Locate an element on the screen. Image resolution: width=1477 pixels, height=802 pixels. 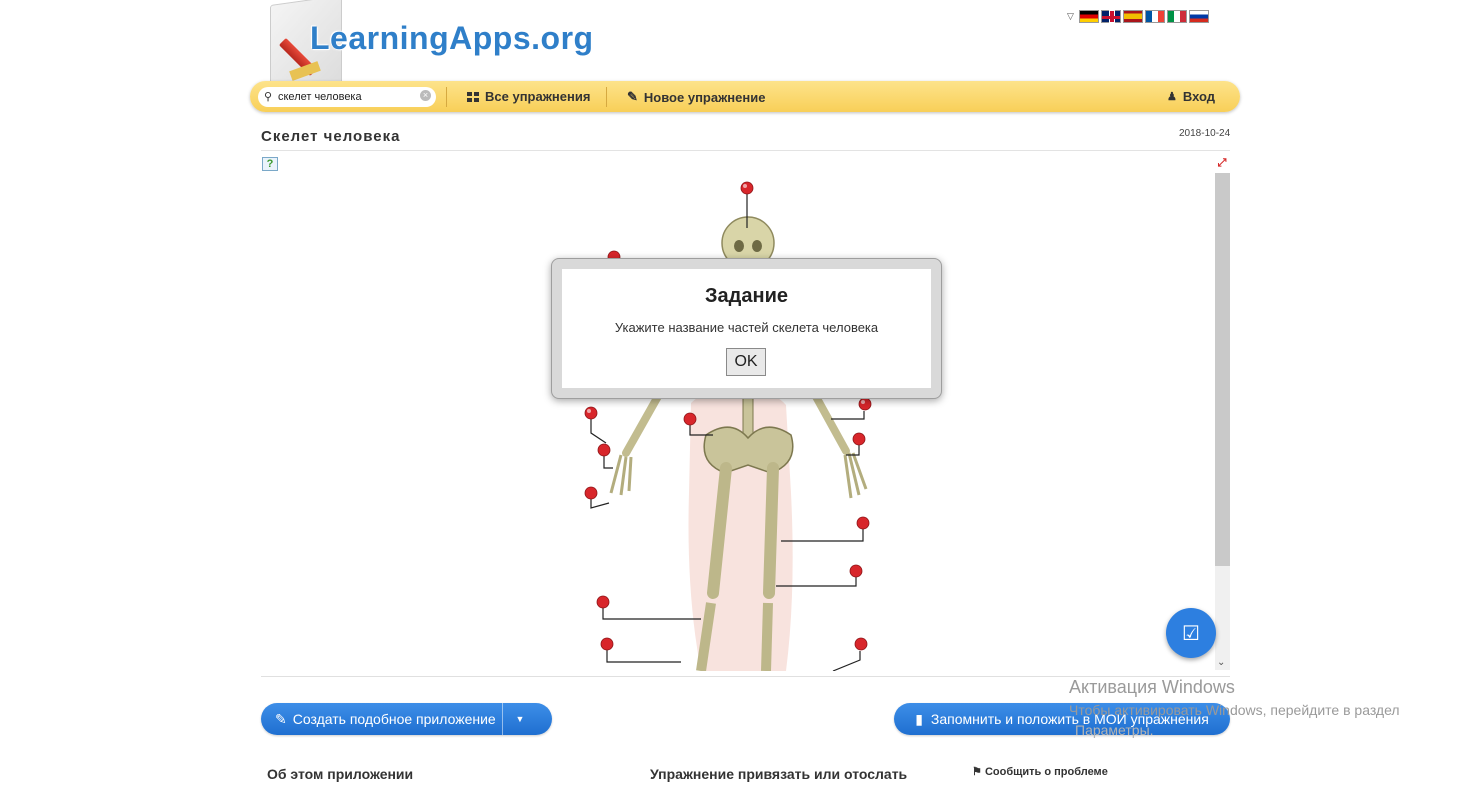
nav-login-label: Вход is located at coordinates (1199, 96).